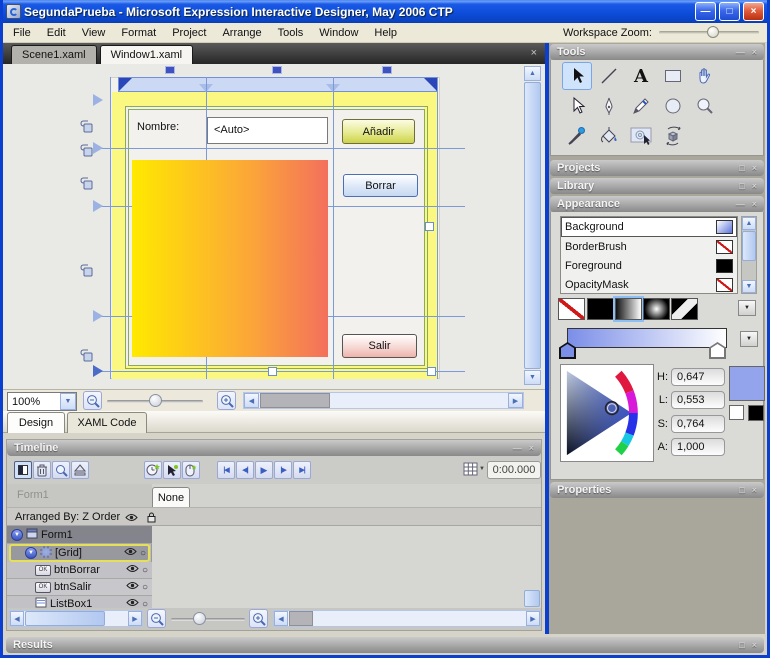 Image resolution: width=770 pixels, height=658 pixels. I want to click on track-hscrollbar: ◀ ▶, so click(407, 618).